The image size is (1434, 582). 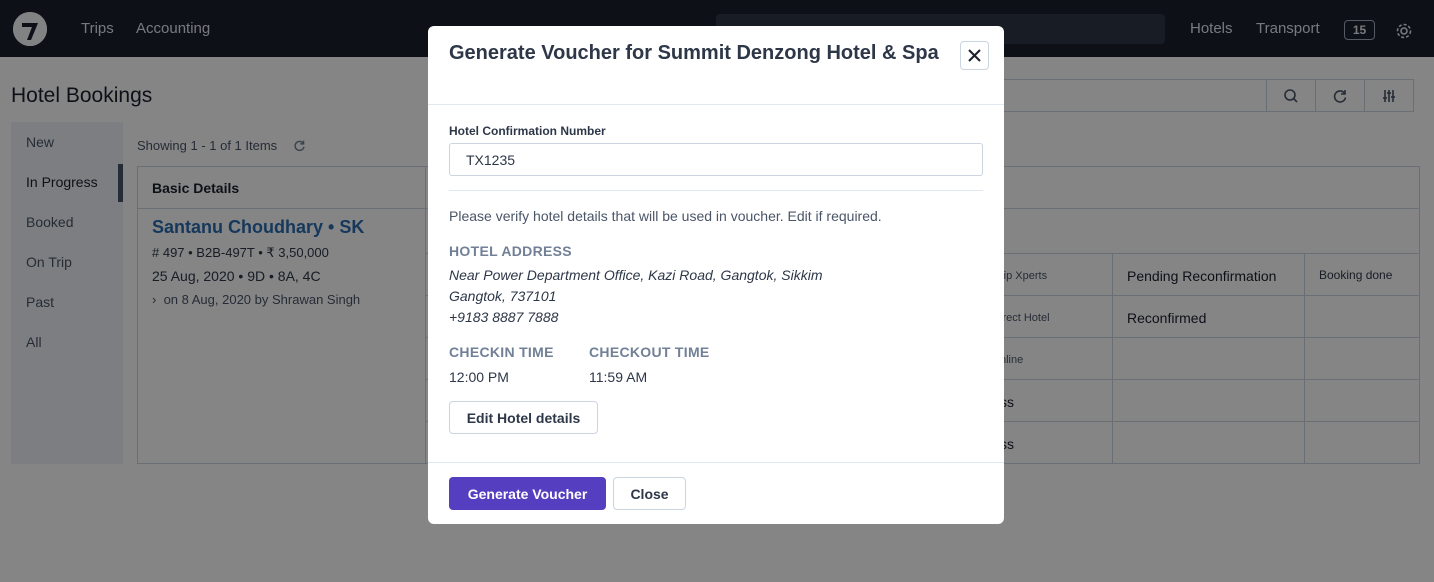 I want to click on close-icon, so click(x=974, y=55).